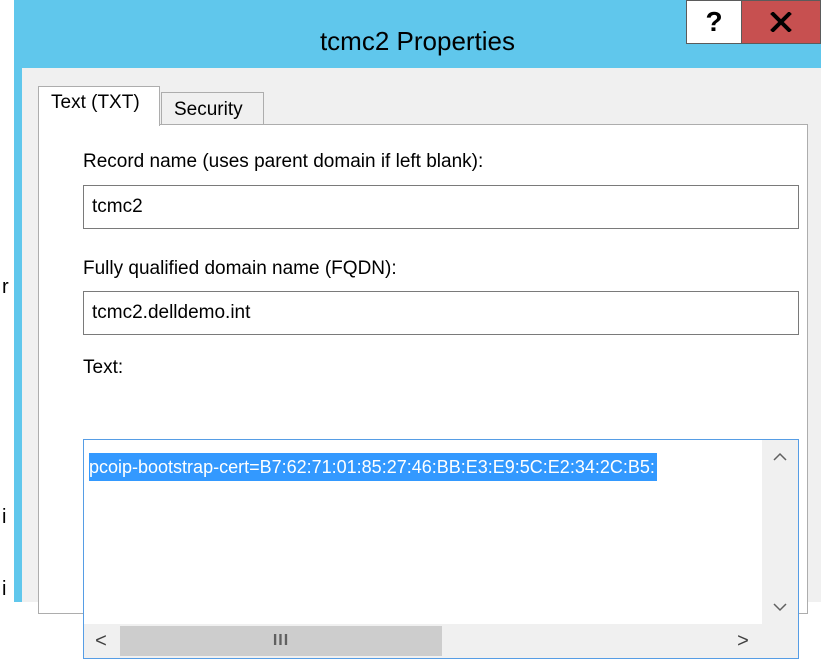 This screenshot has width=821, height=659. Describe the element at coordinates (5, 287) in the screenshot. I see `background-text-fragment: r` at that location.